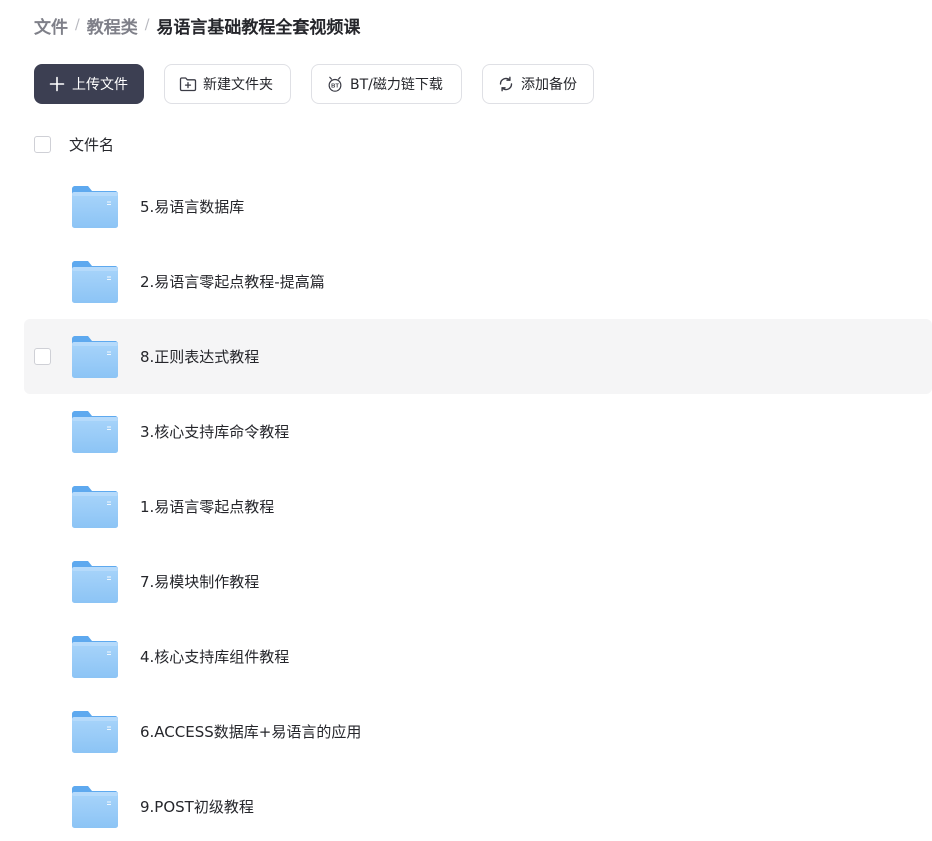  I want to click on list-item: 3.核心支持库命令教程, so click(478, 431).